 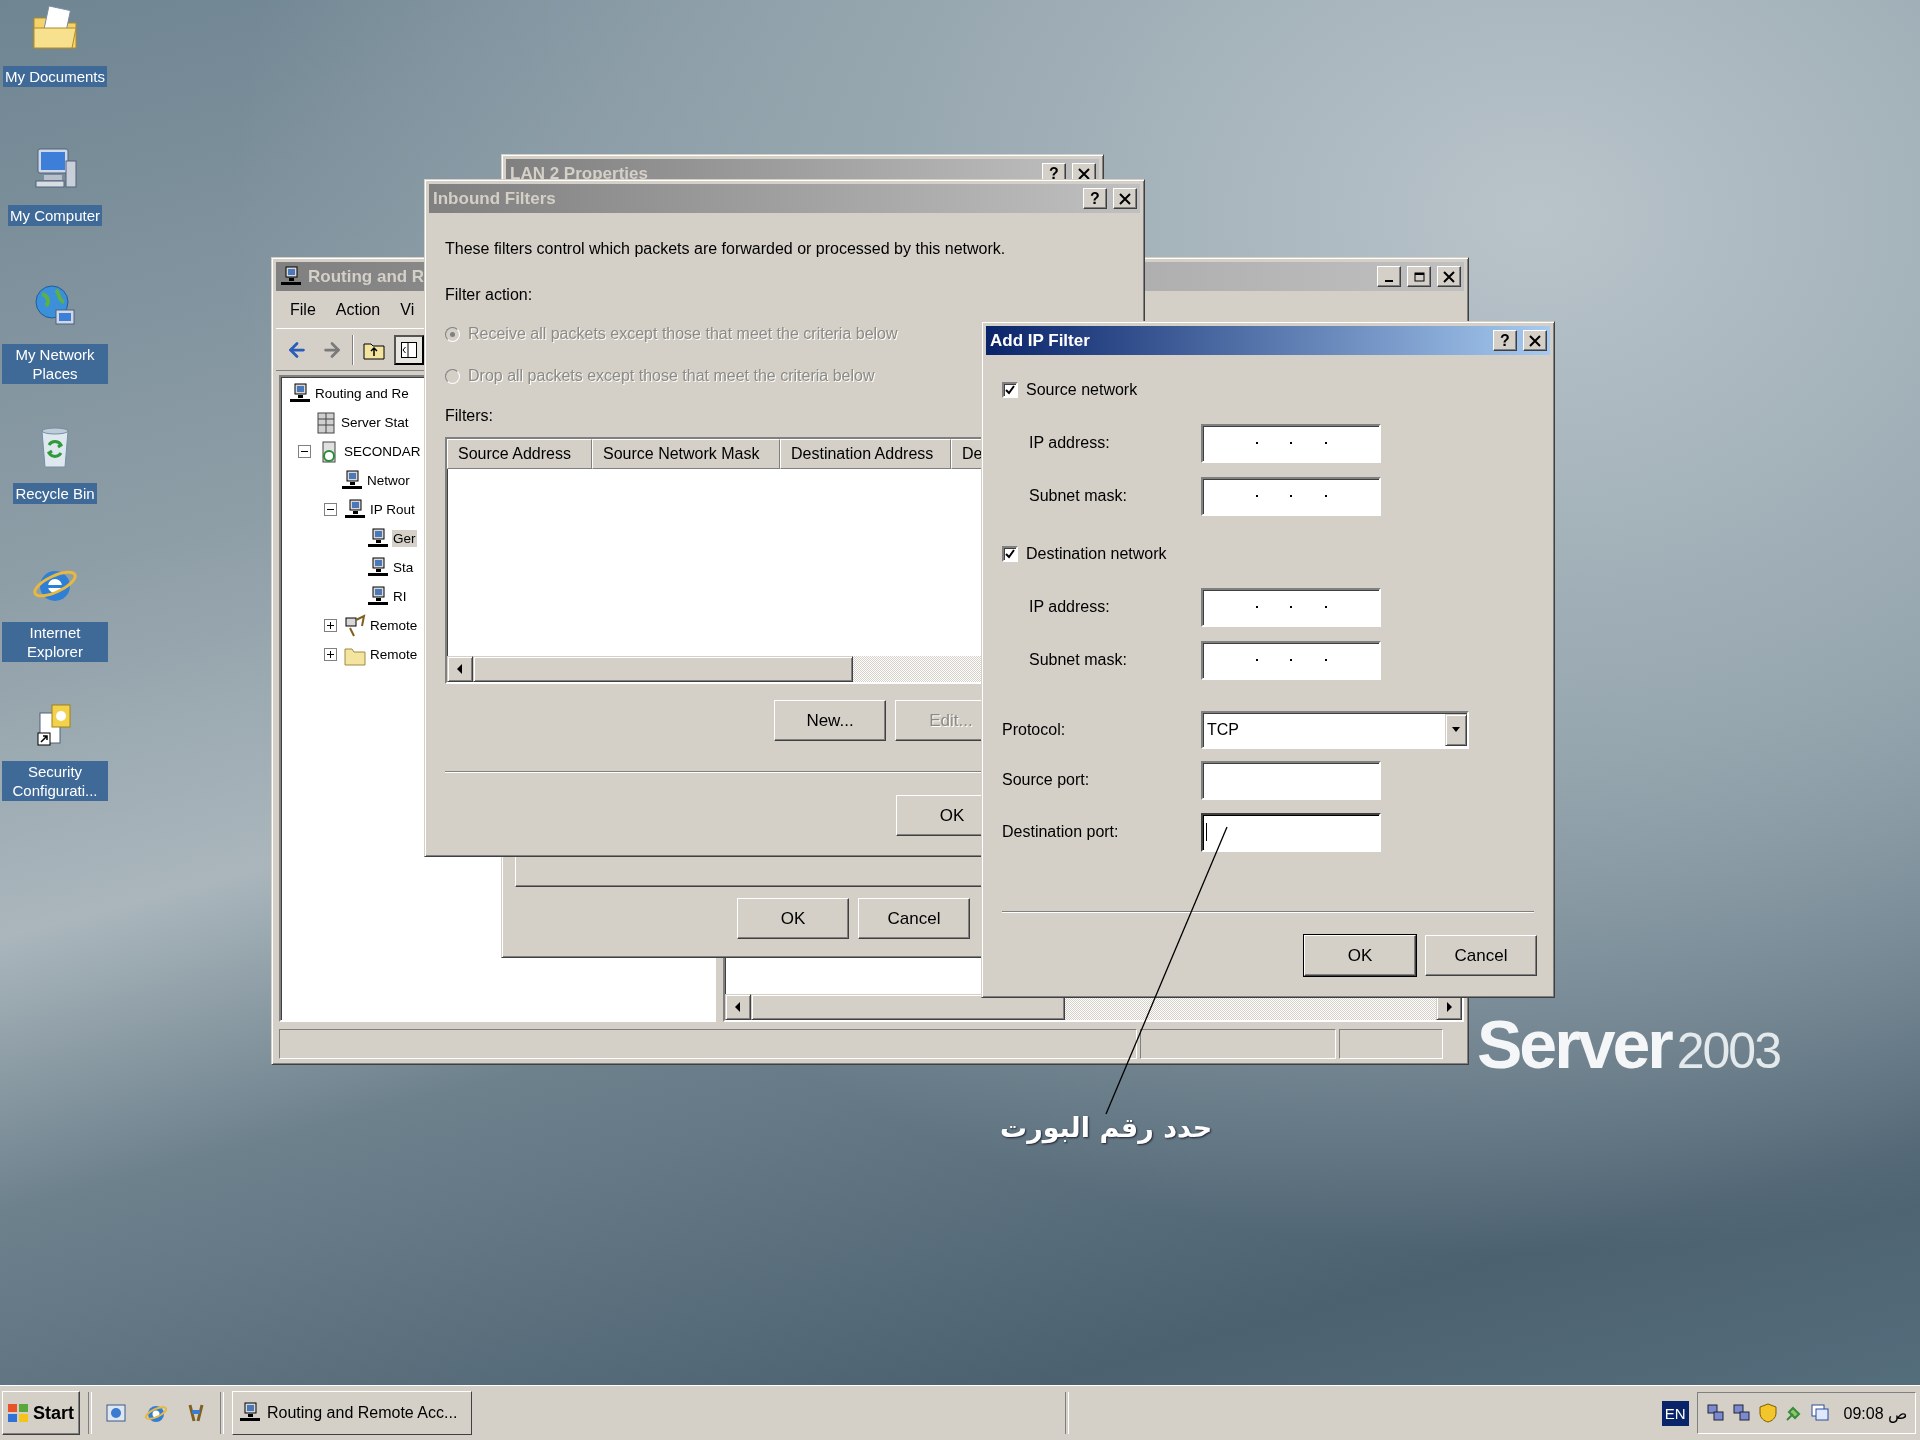 I want to click on dropdown-button, so click(x=1456, y=730).